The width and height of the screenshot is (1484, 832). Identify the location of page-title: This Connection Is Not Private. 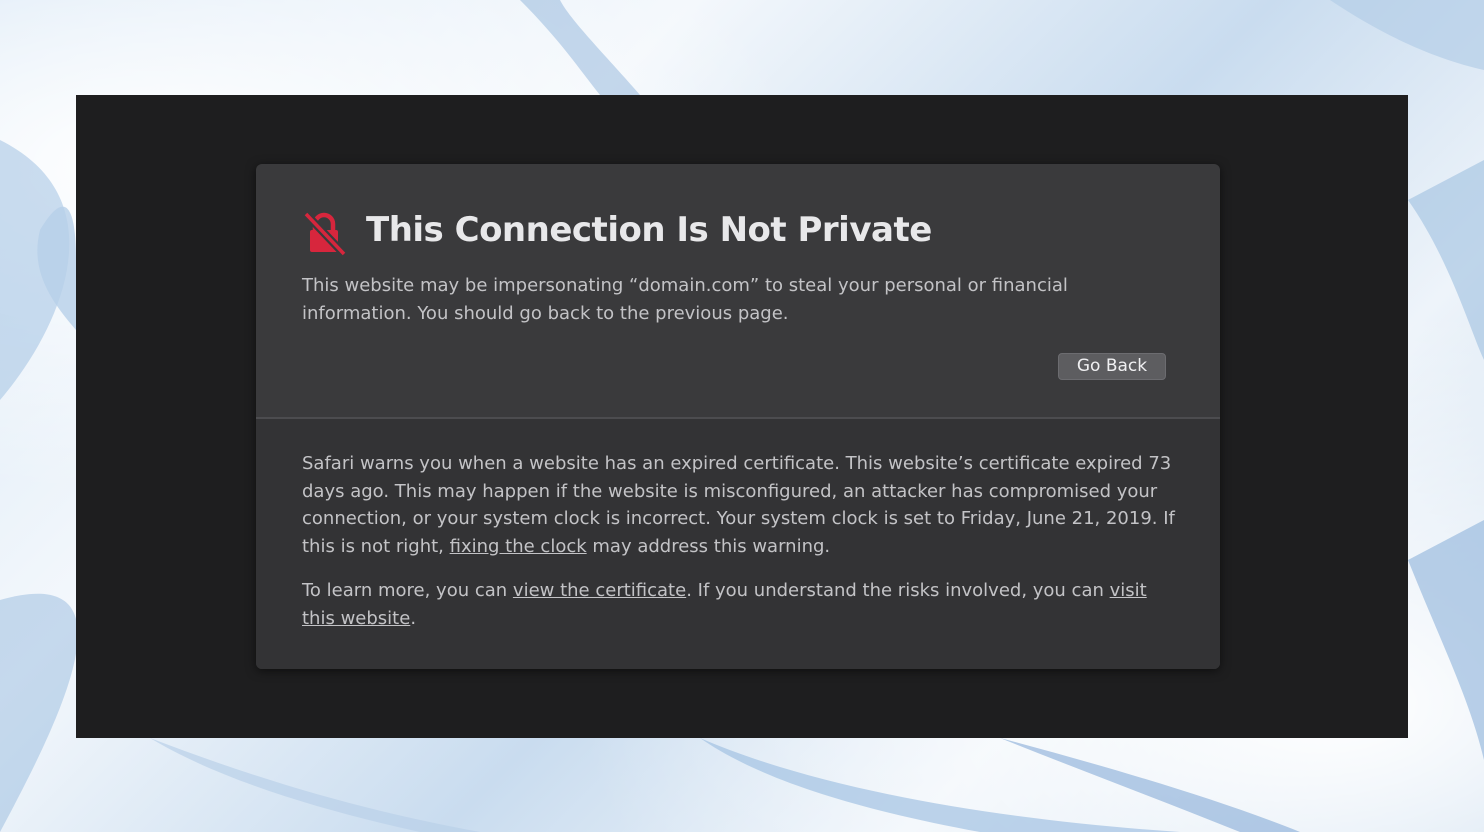
(649, 230).